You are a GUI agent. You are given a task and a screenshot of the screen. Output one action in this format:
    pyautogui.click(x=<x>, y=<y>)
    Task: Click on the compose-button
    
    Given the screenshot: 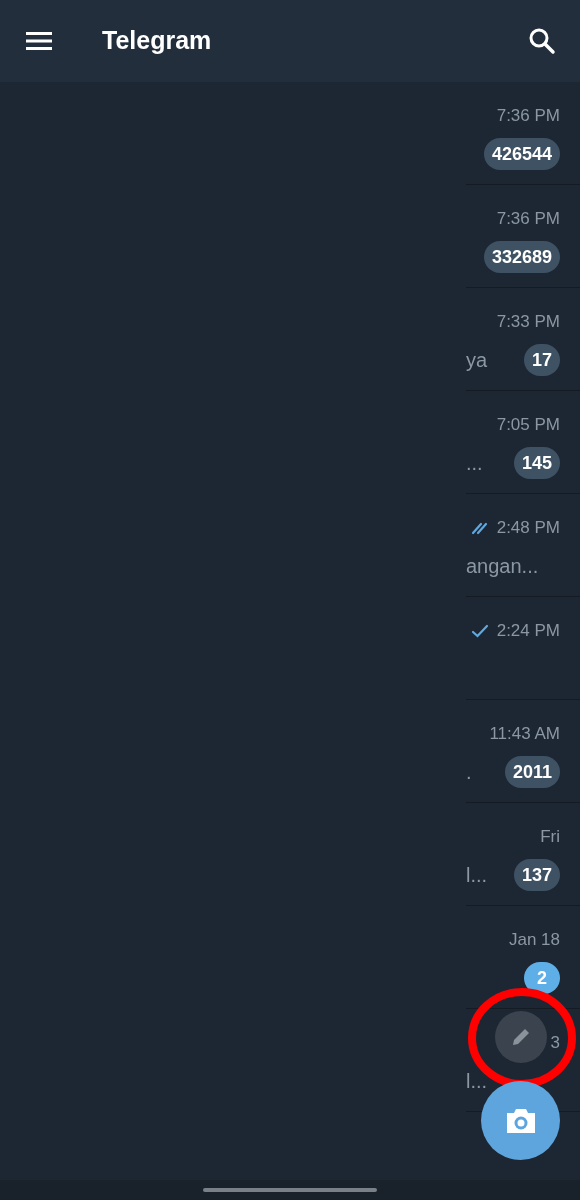 What is the action you would take?
    pyautogui.click(x=521, y=1037)
    